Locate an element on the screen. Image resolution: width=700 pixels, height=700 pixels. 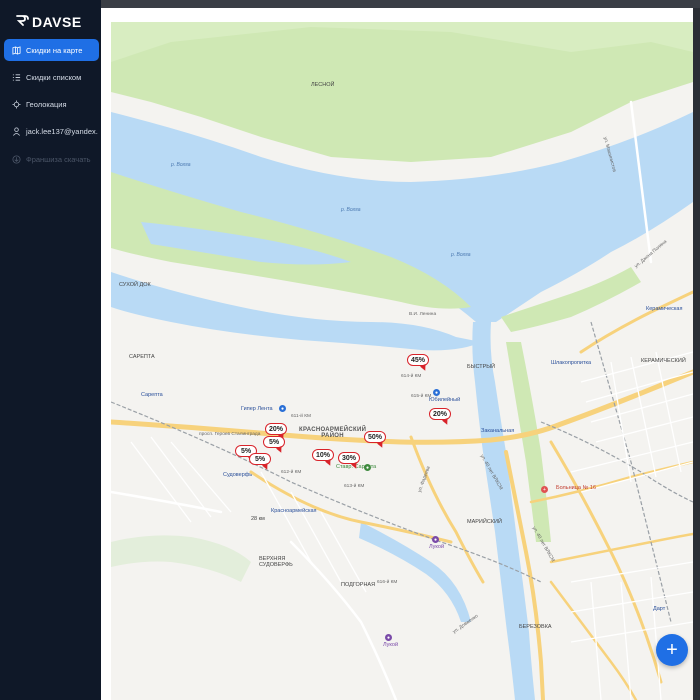
discount-pin: 50% is located at coordinates (375, 437).